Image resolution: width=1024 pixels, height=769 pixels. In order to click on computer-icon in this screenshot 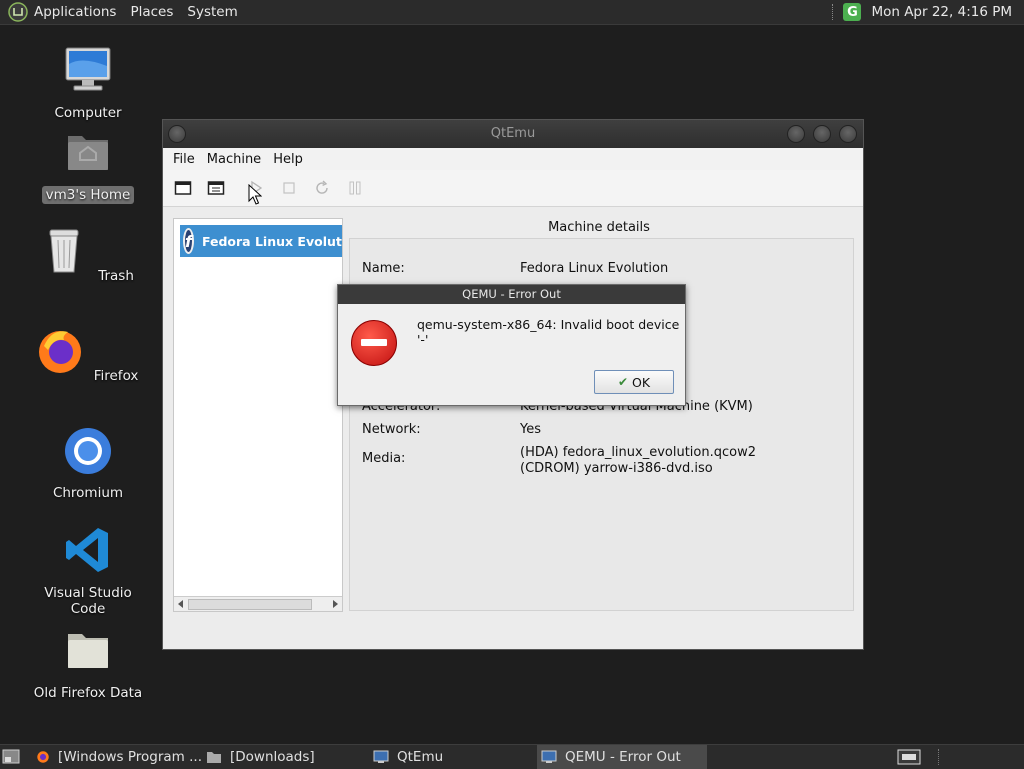, I will do `click(88, 69)`.